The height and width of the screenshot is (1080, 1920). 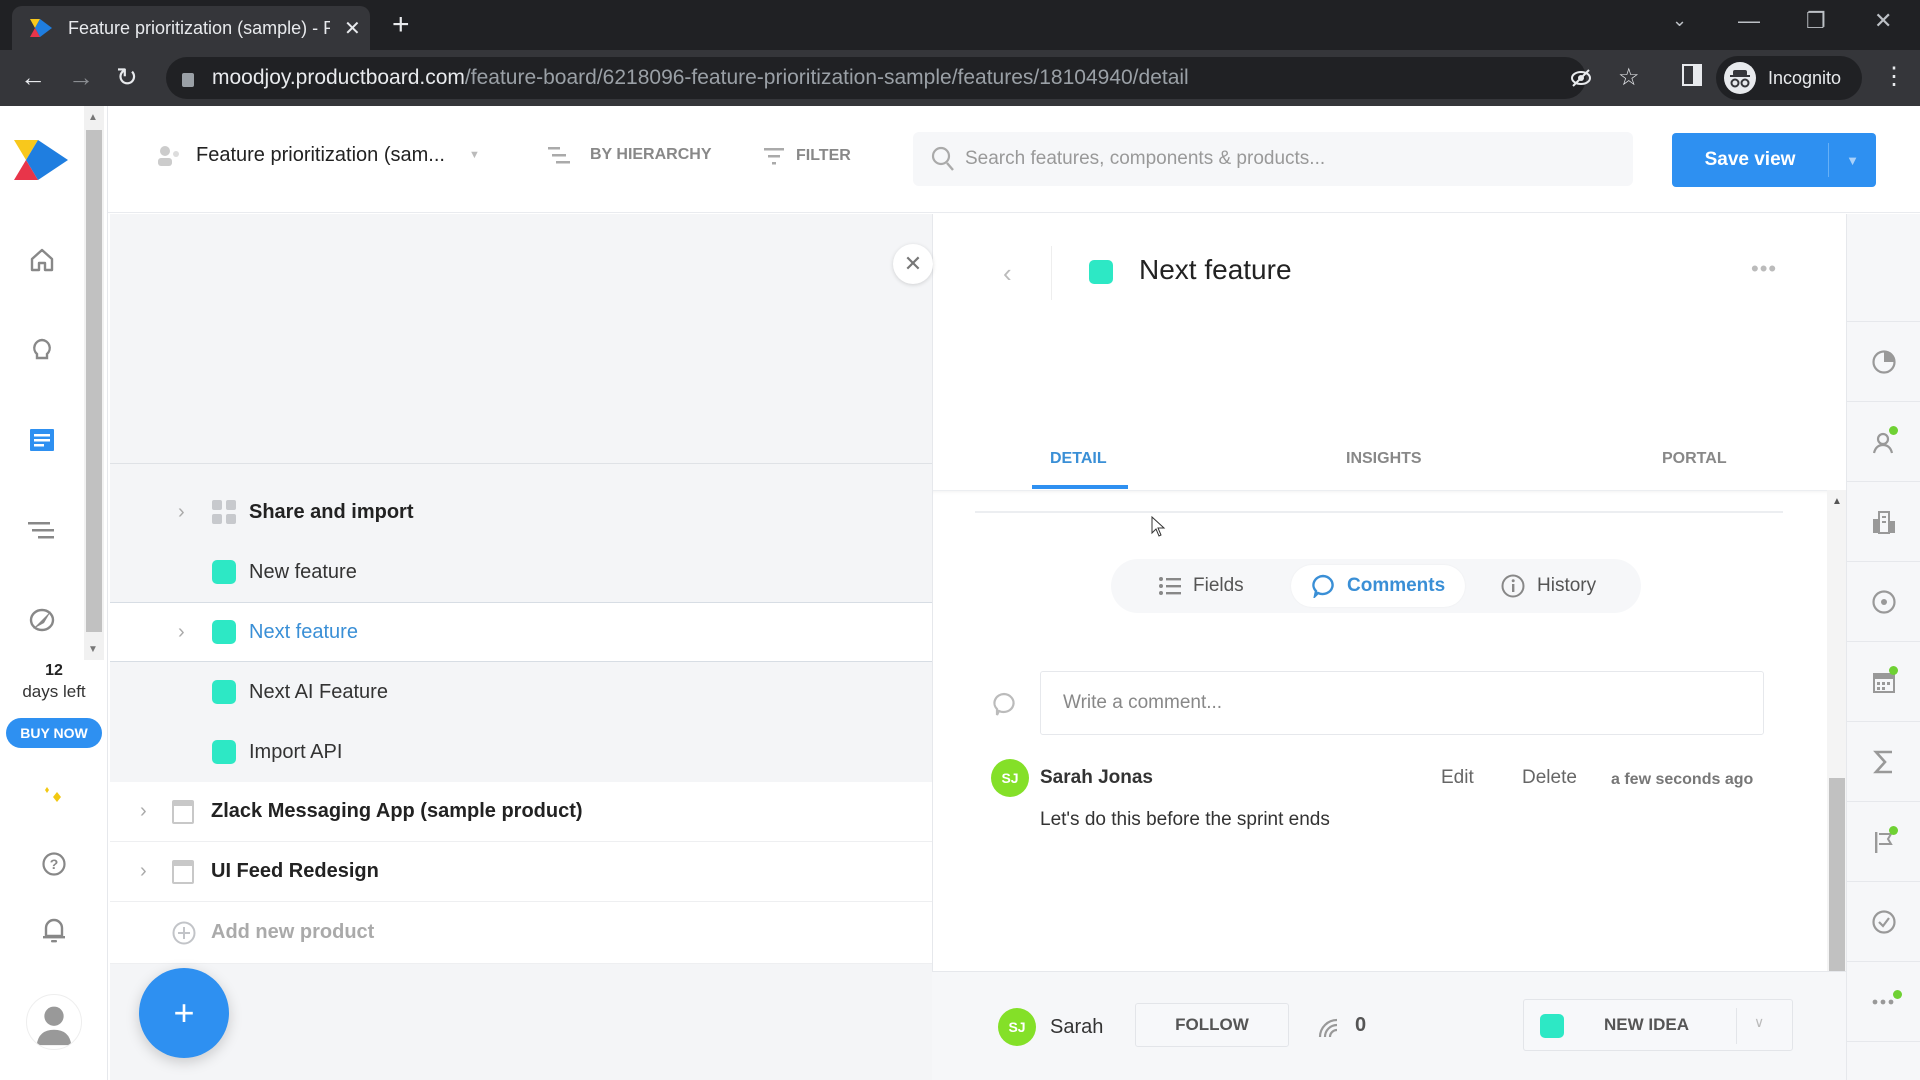 I want to click on tree-row-product: › Zlack Messaging App (sample product), so click(x=521, y=812).